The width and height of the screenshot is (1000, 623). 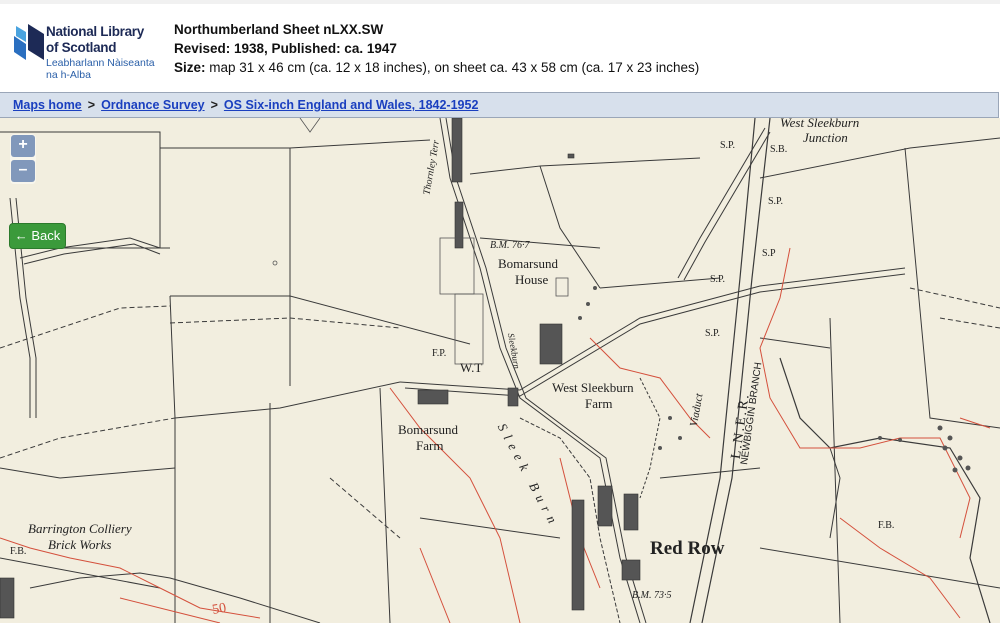 What do you see at coordinates (100, 63) in the screenshot?
I see `logo-text-line3: Leabharlann Nàiseanta` at bounding box center [100, 63].